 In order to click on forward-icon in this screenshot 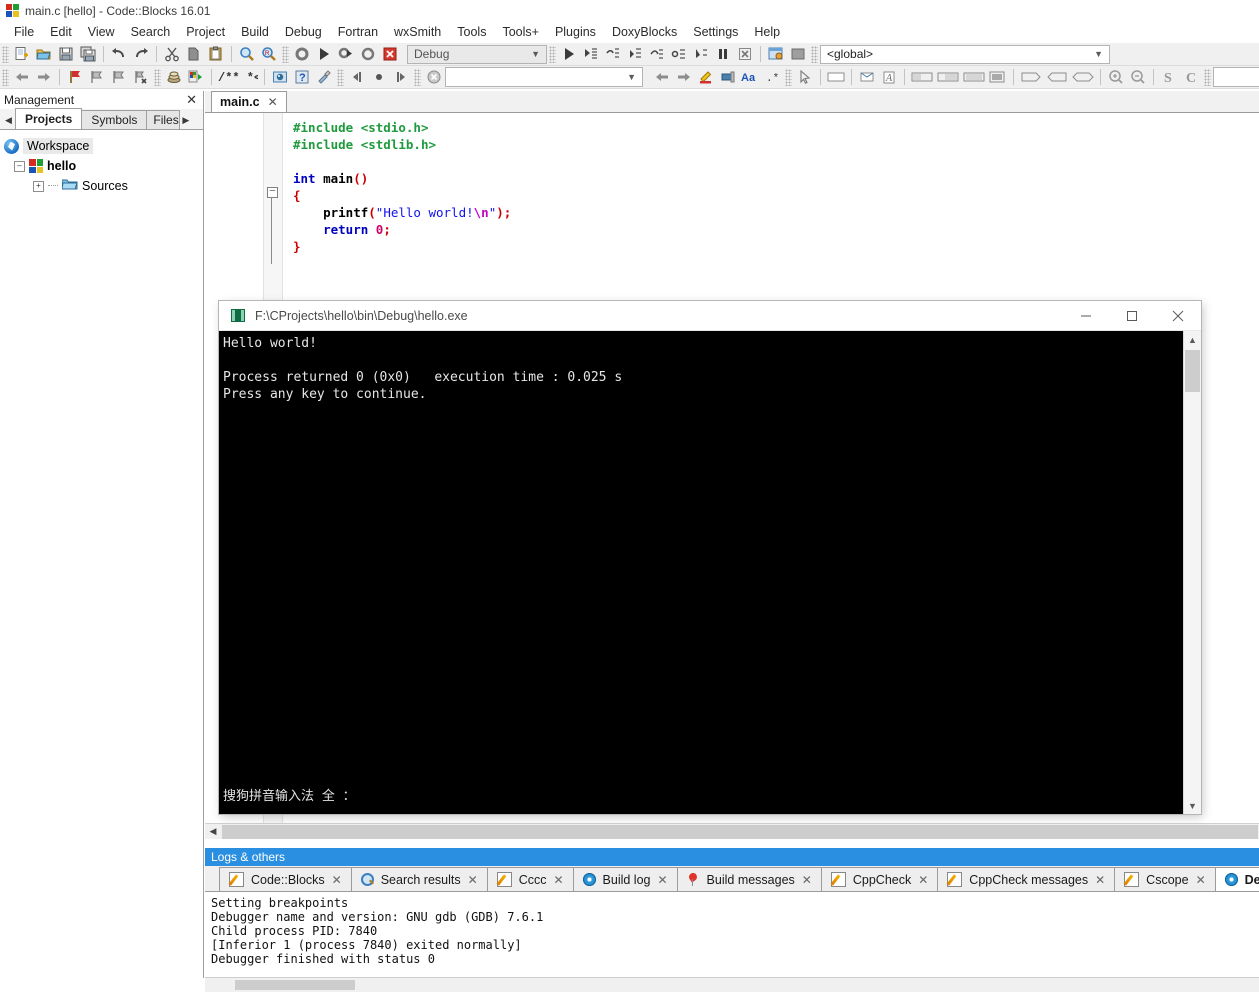, I will do `click(44, 77)`.